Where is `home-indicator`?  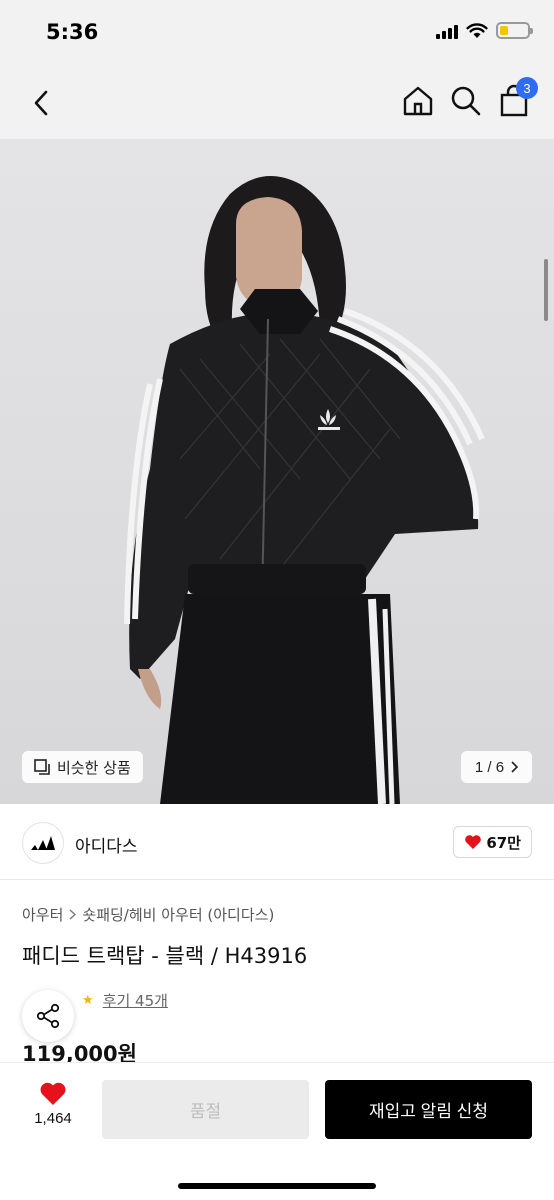
home-indicator is located at coordinates (277, 1186).